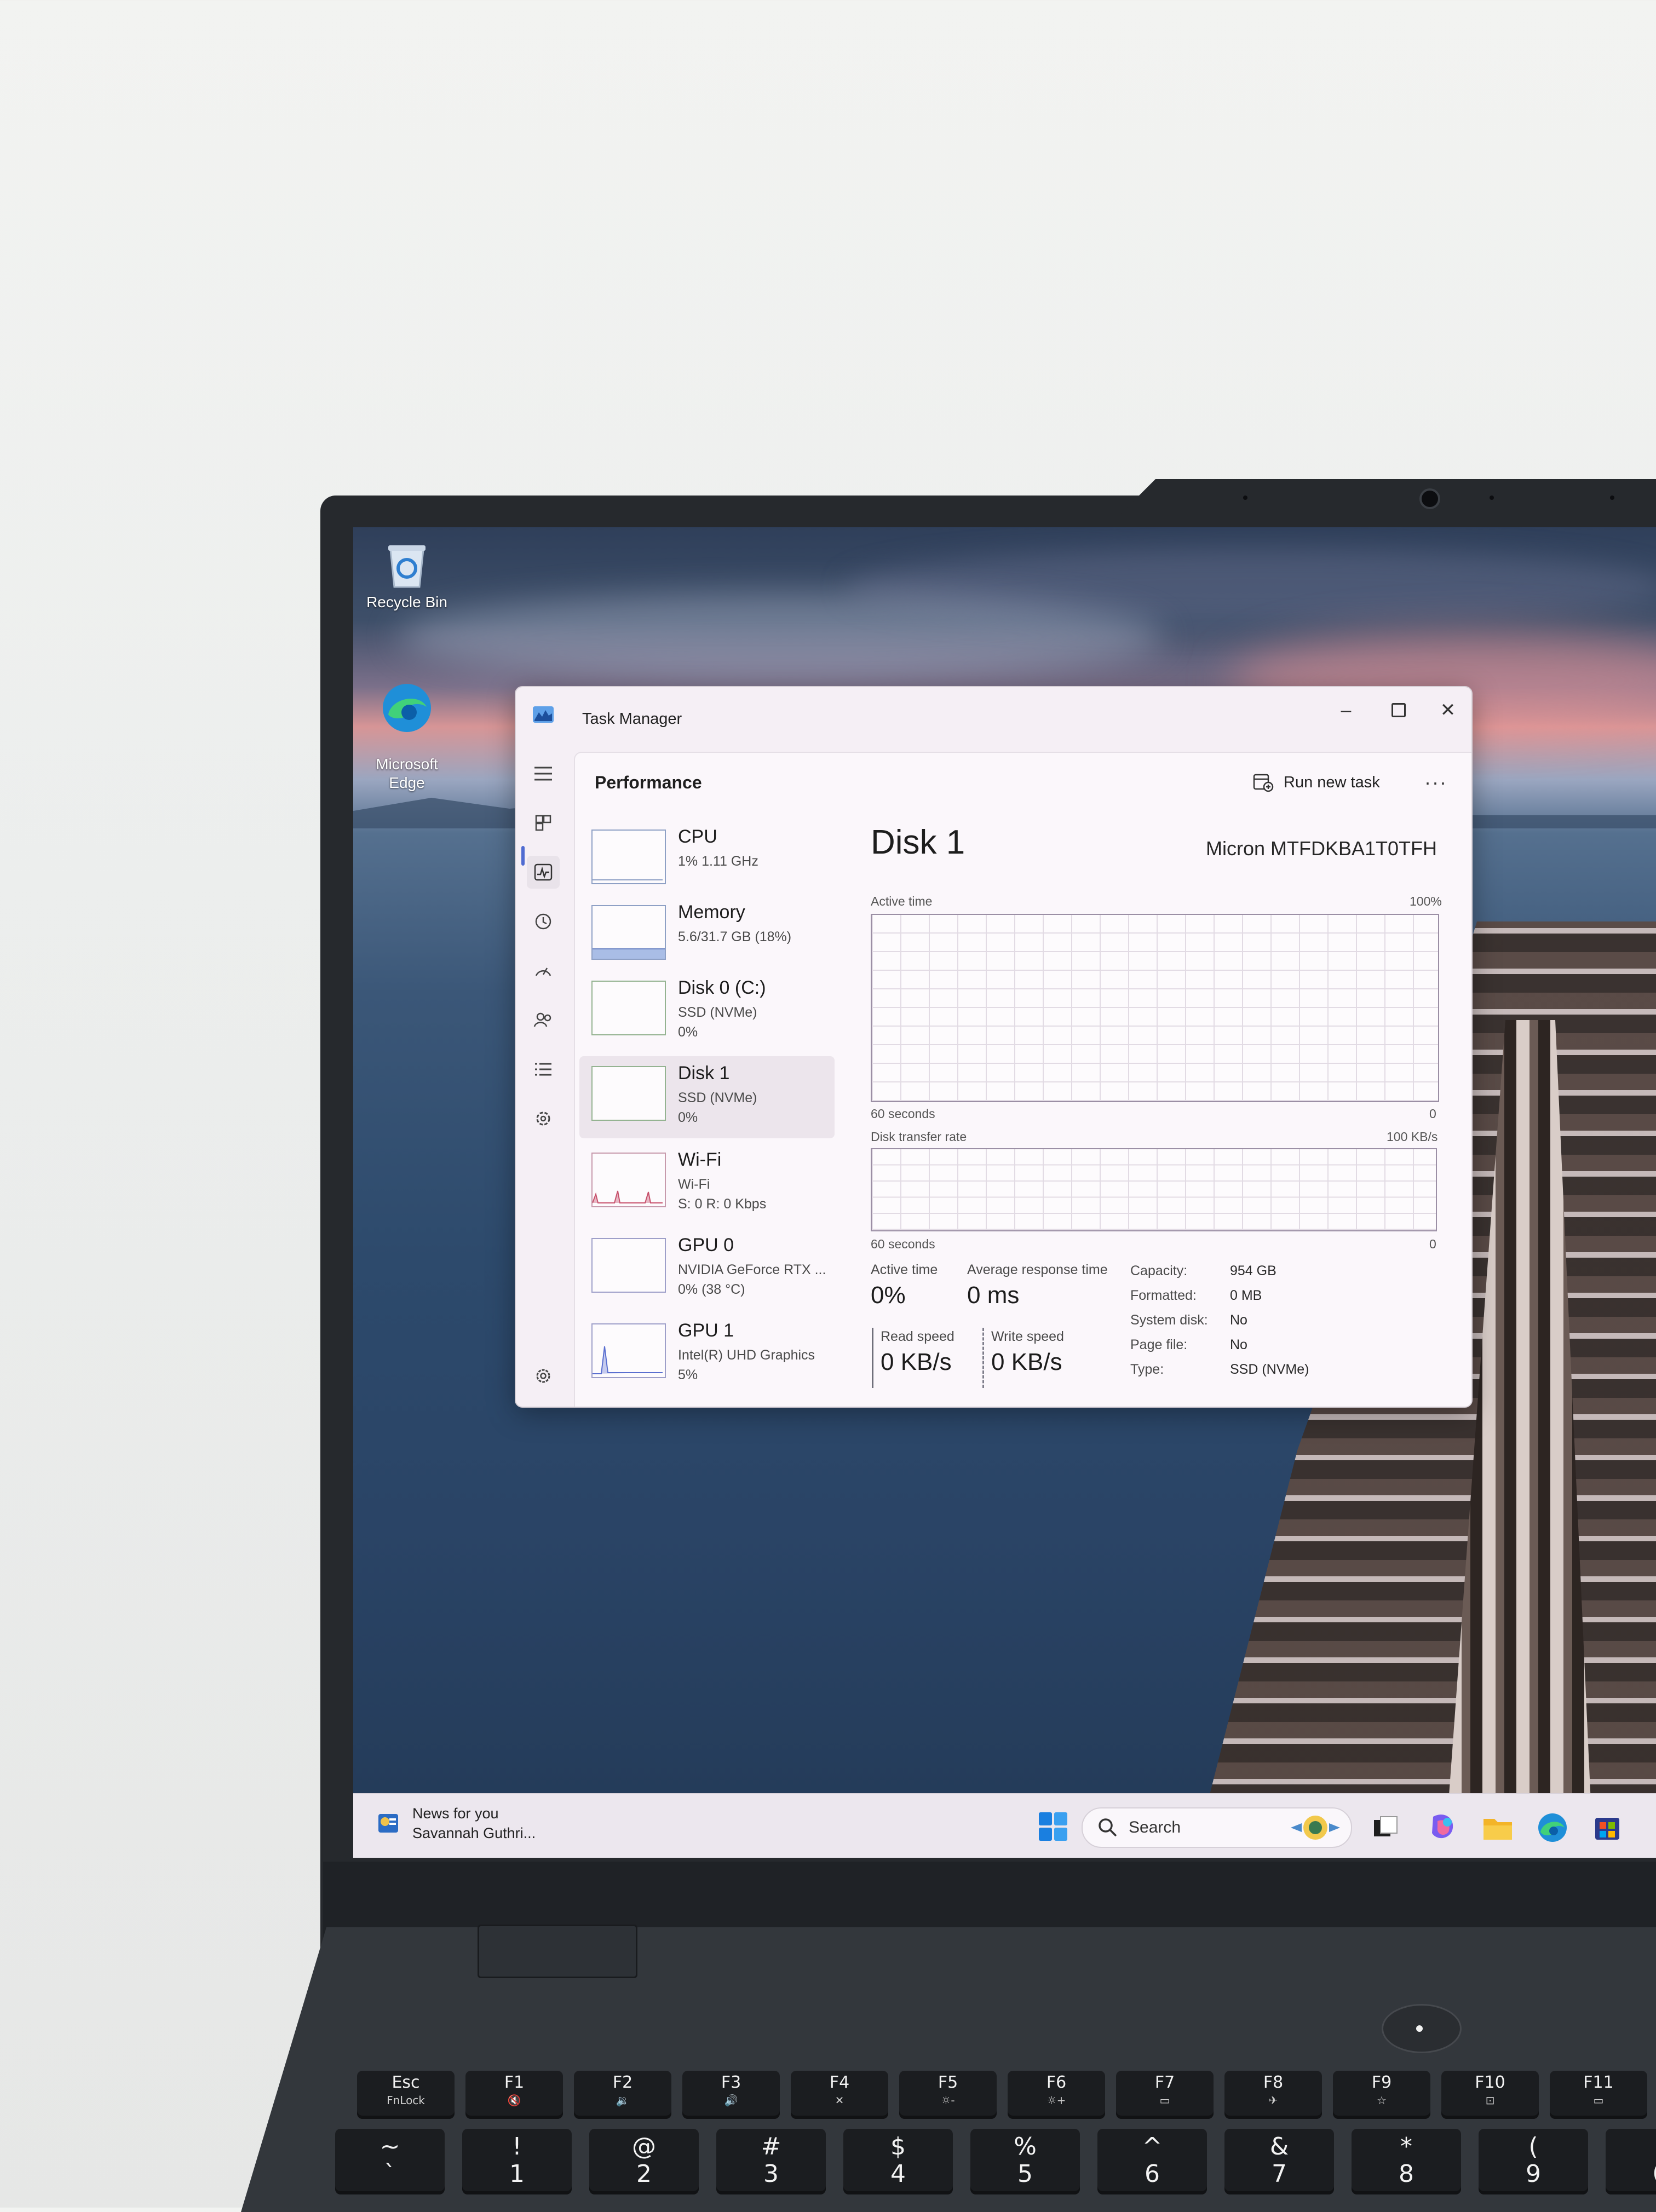 The width and height of the screenshot is (1656, 2212). I want to click on key-8: * 8, so click(1406, 2161).